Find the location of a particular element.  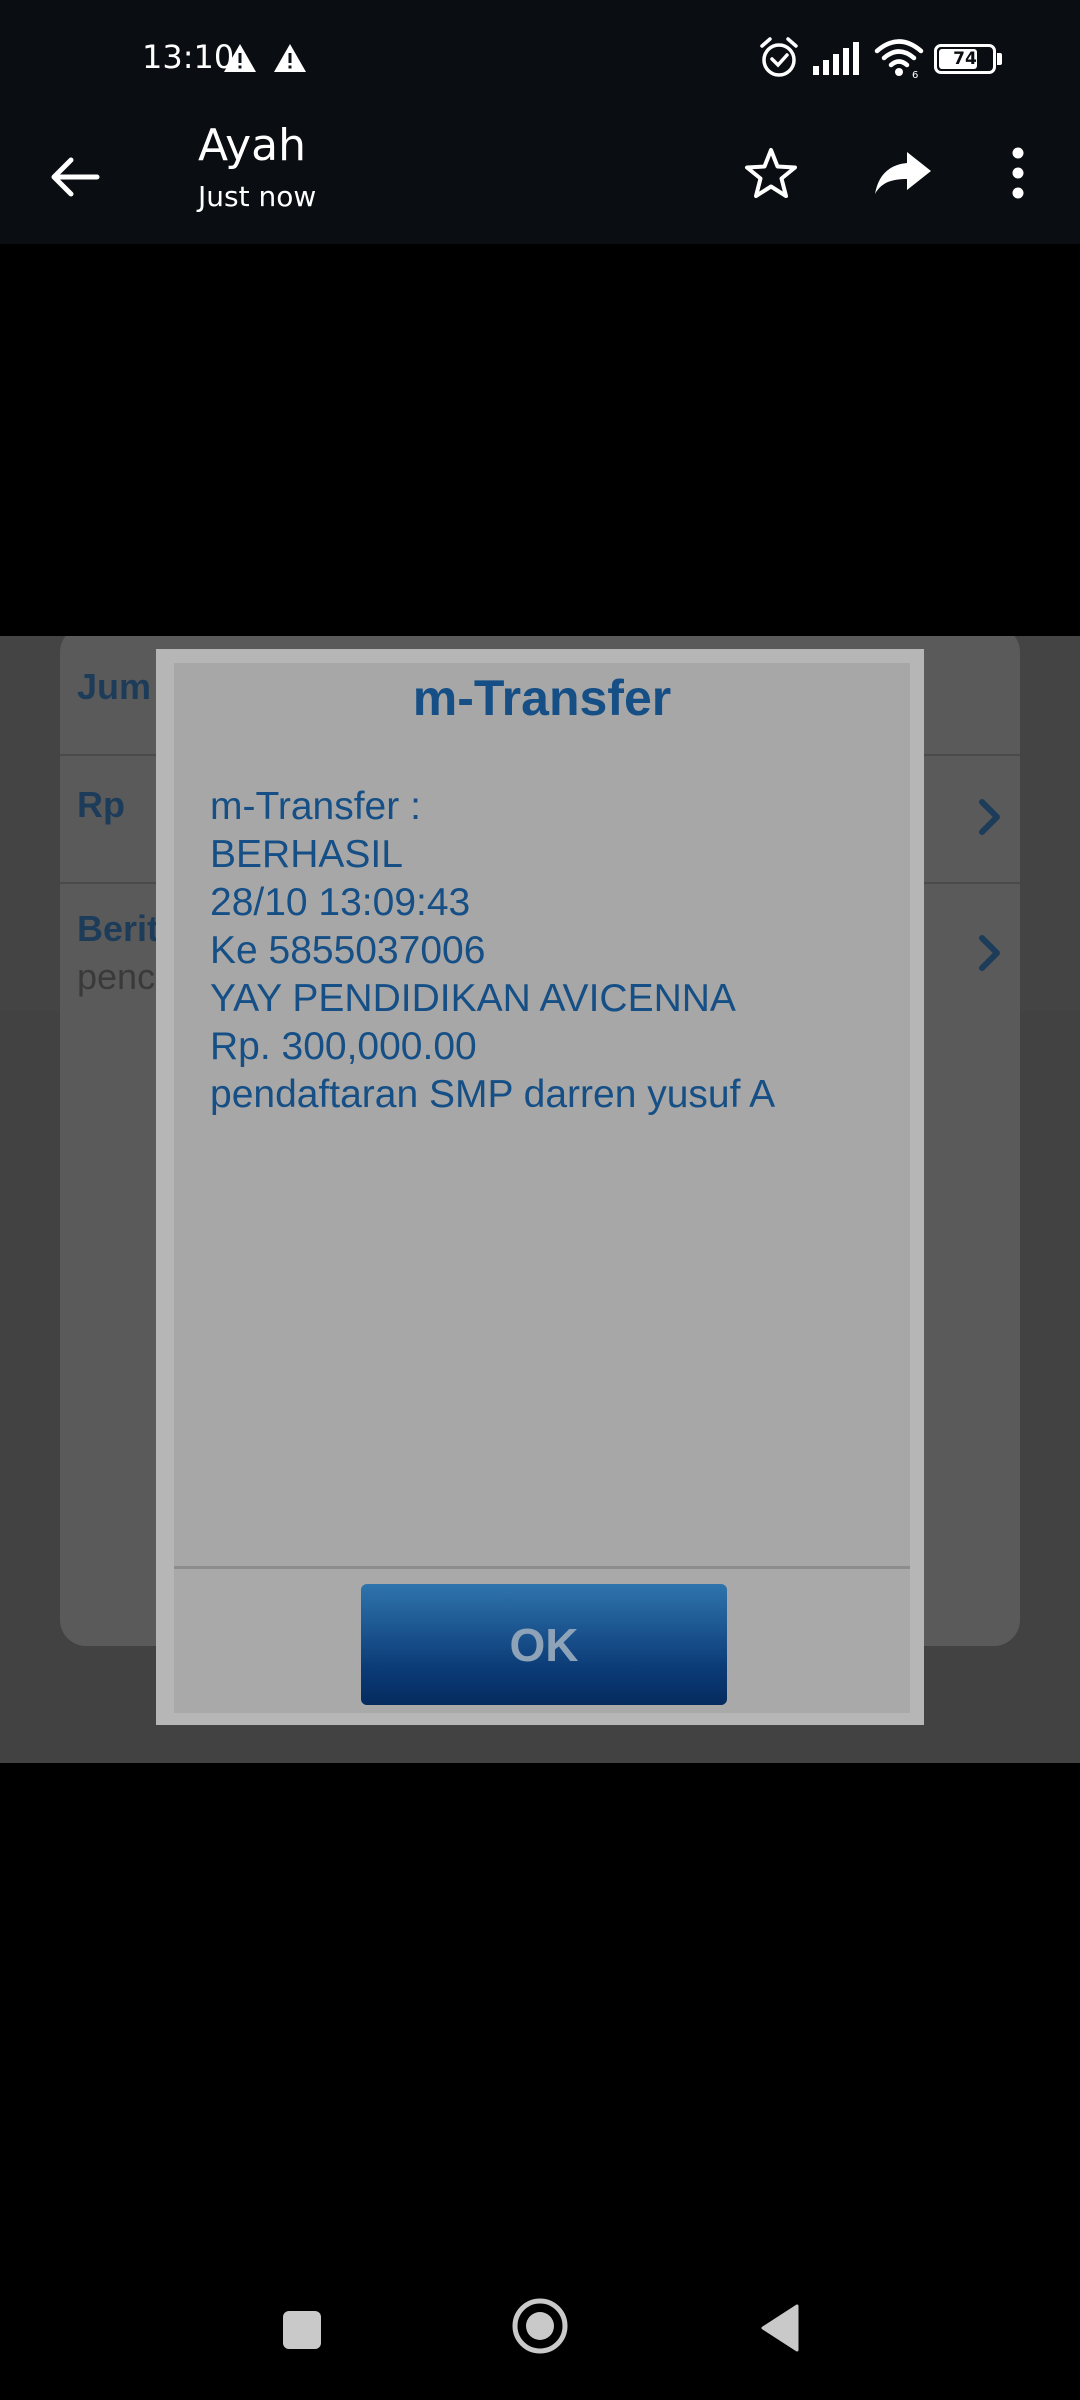

svg-text: 6 is located at coordinates (915, 74).